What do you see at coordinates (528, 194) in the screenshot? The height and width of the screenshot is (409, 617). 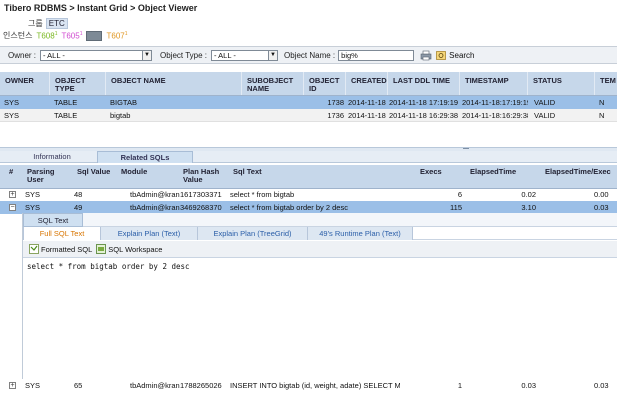 I see `cell-elapsed-time: 0.02` at bounding box center [528, 194].